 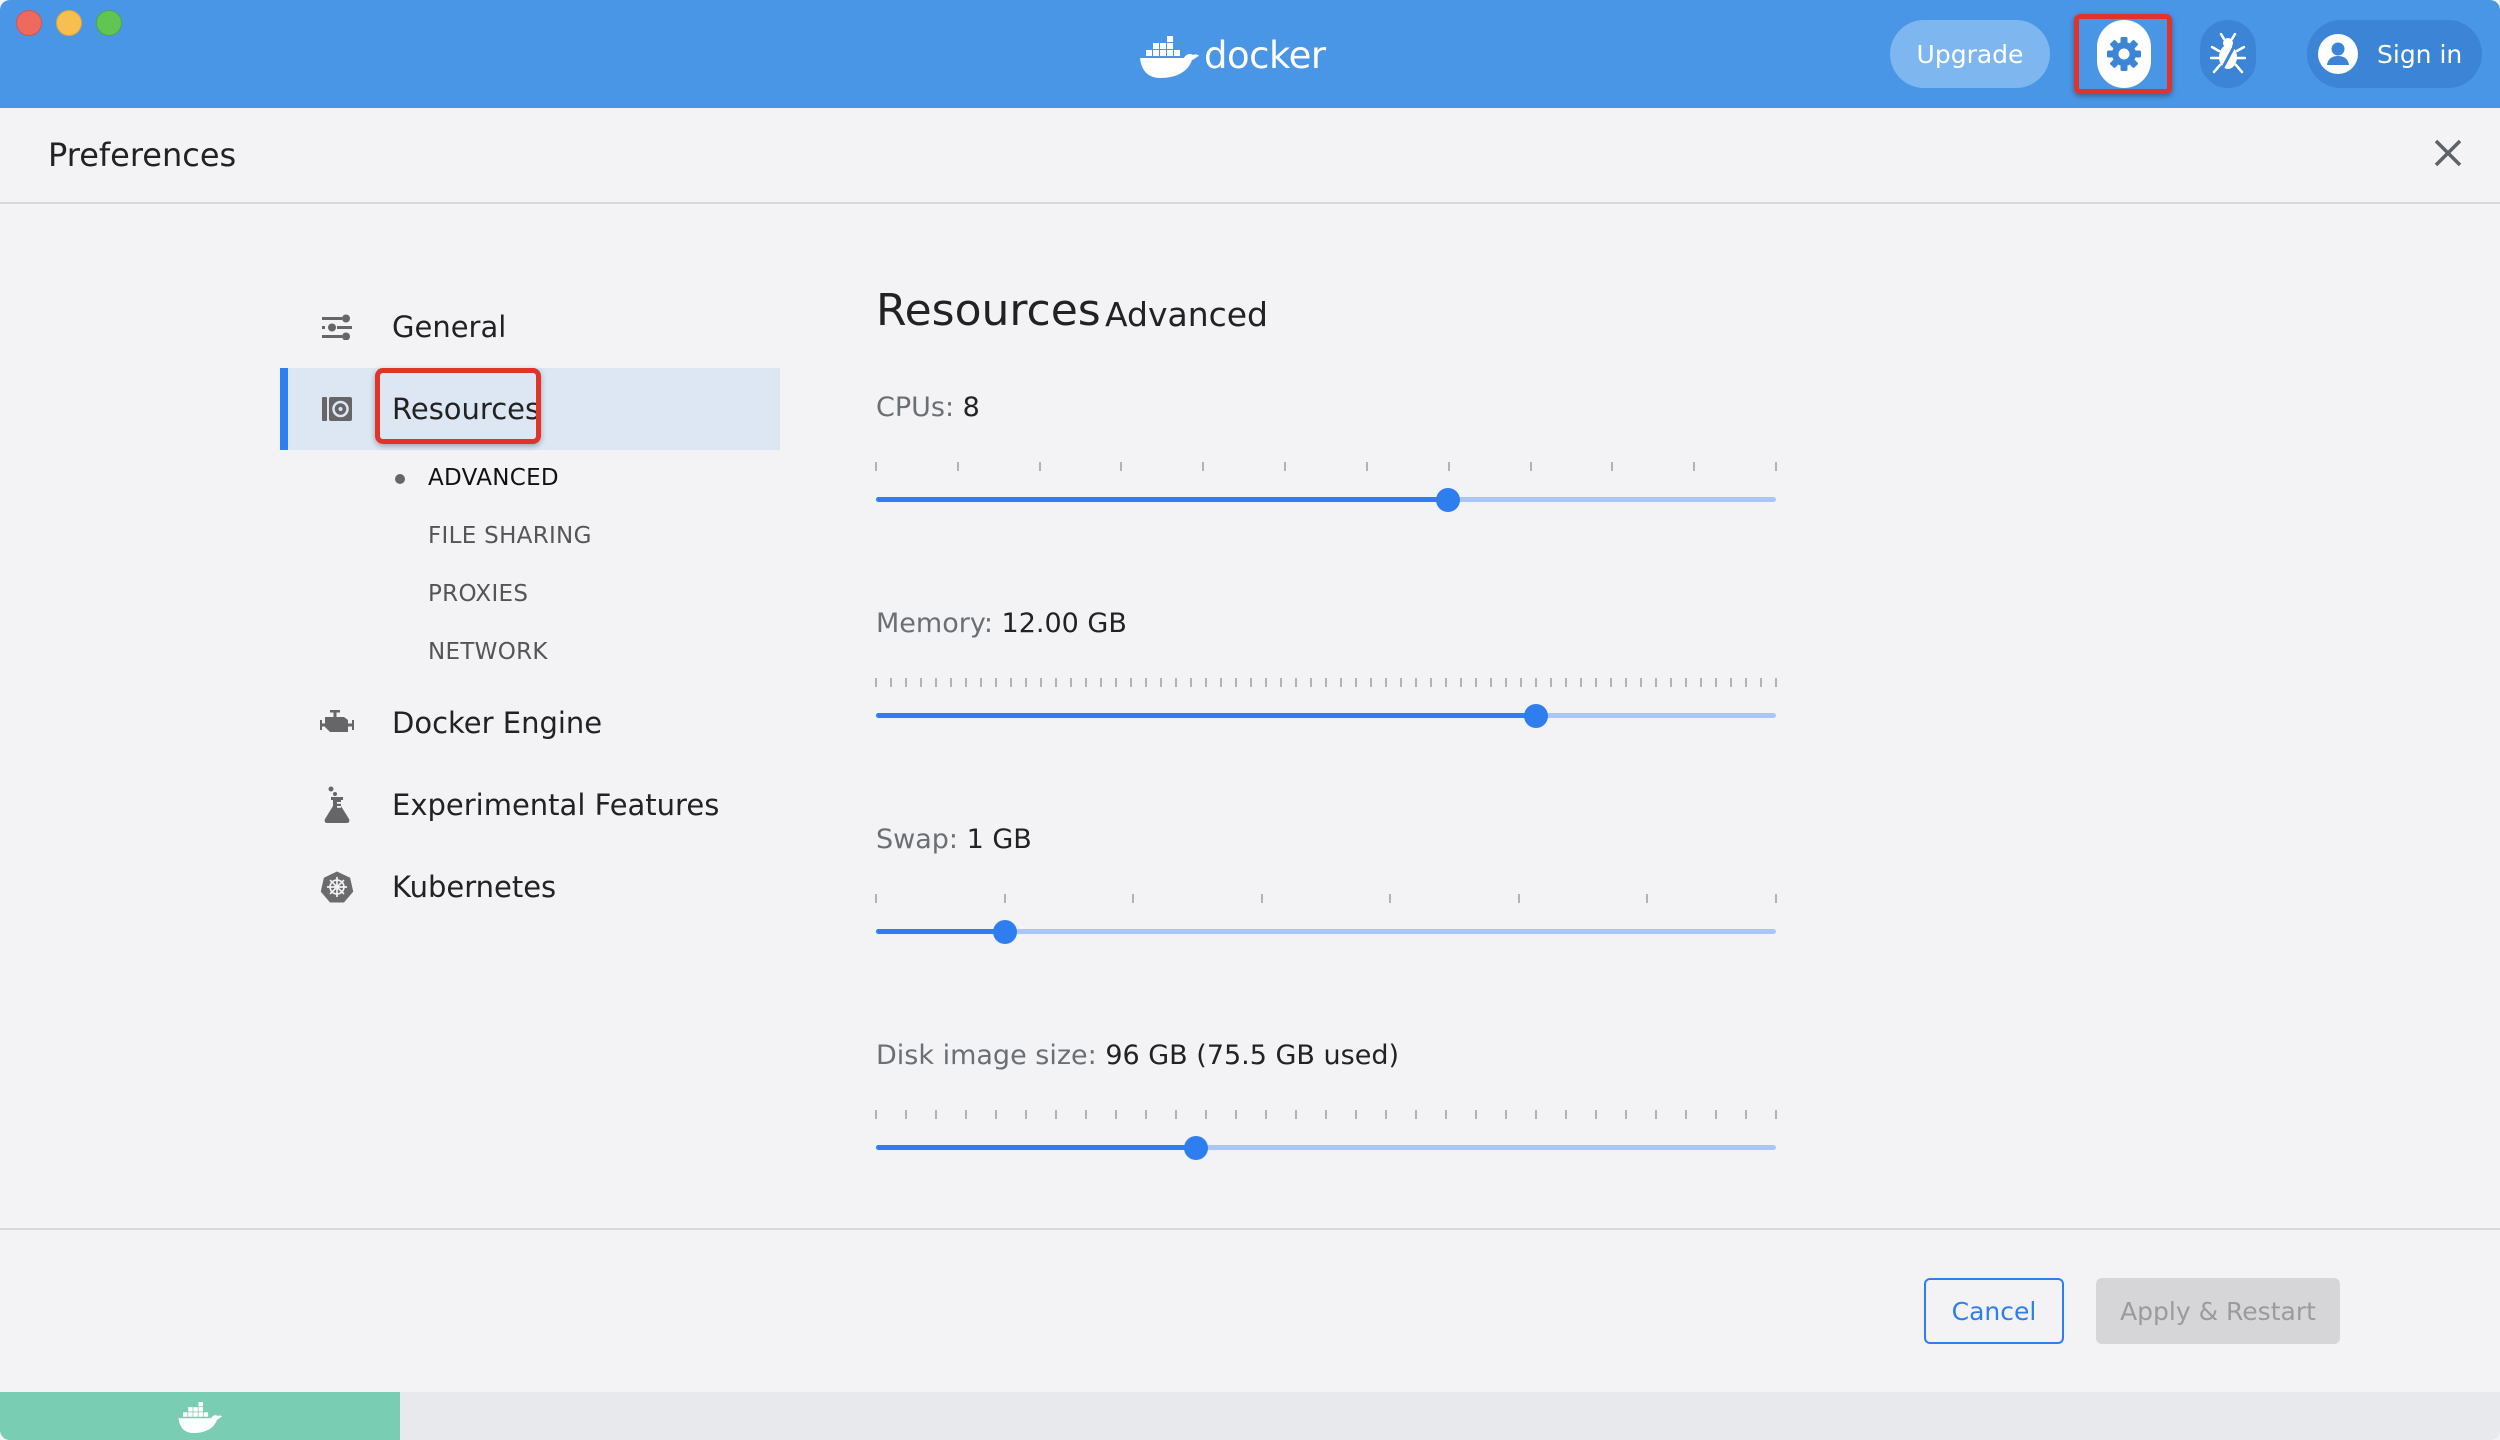 What do you see at coordinates (1326, 934) in the screenshot?
I see `swap-slider` at bounding box center [1326, 934].